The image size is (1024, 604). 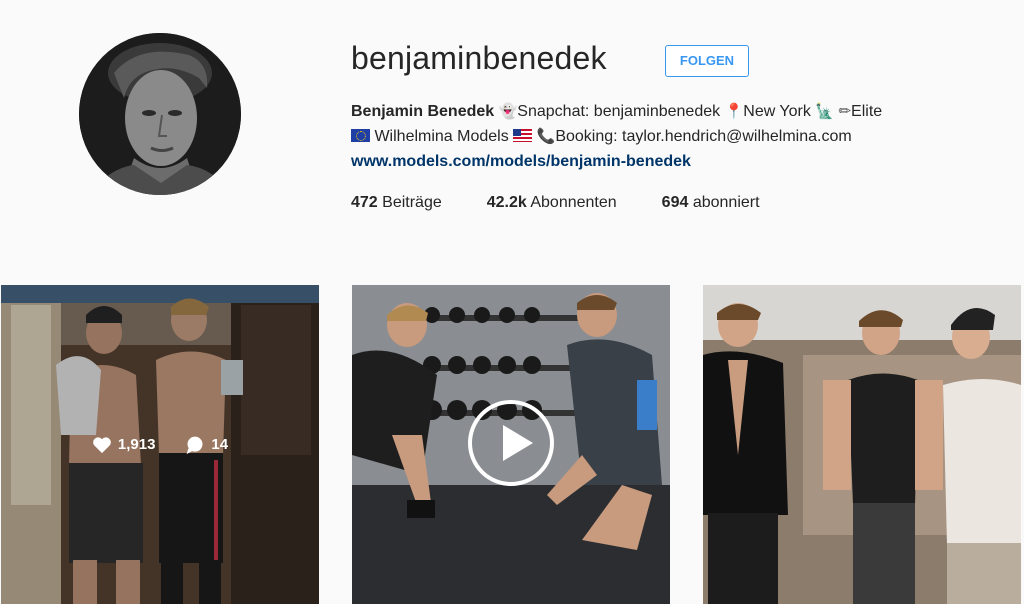 What do you see at coordinates (195, 445) in the screenshot?
I see `comment-bubble-icon` at bounding box center [195, 445].